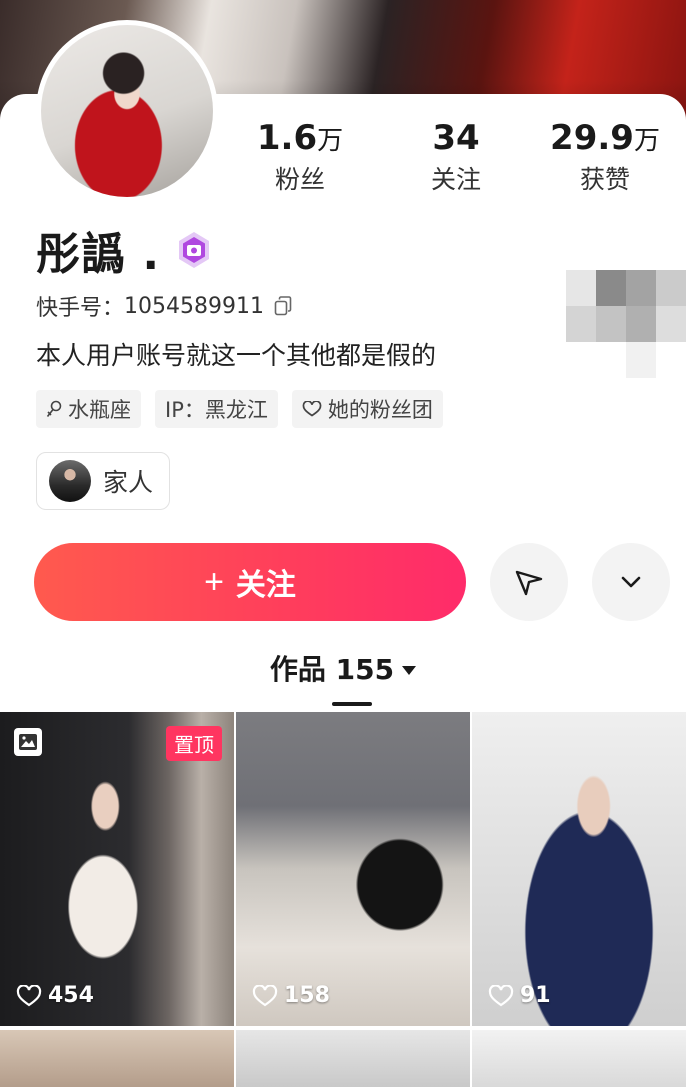 The width and height of the screenshot is (686, 1087). Describe the element at coordinates (332, 669) in the screenshot. I see `tab-works-label: 作品 155` at that location.